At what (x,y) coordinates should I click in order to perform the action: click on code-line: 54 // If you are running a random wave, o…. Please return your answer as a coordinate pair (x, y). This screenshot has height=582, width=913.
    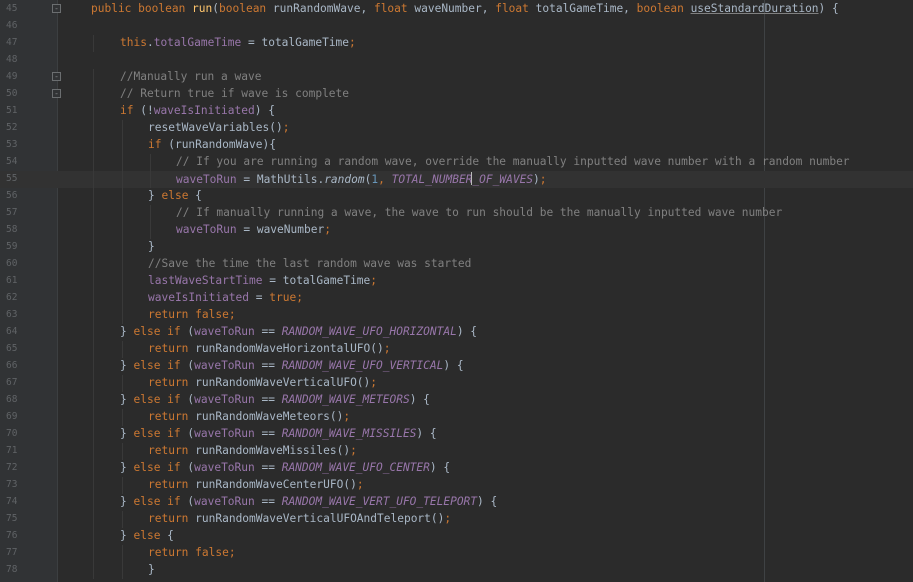
    Looking at the image, I should click on (456, 162).